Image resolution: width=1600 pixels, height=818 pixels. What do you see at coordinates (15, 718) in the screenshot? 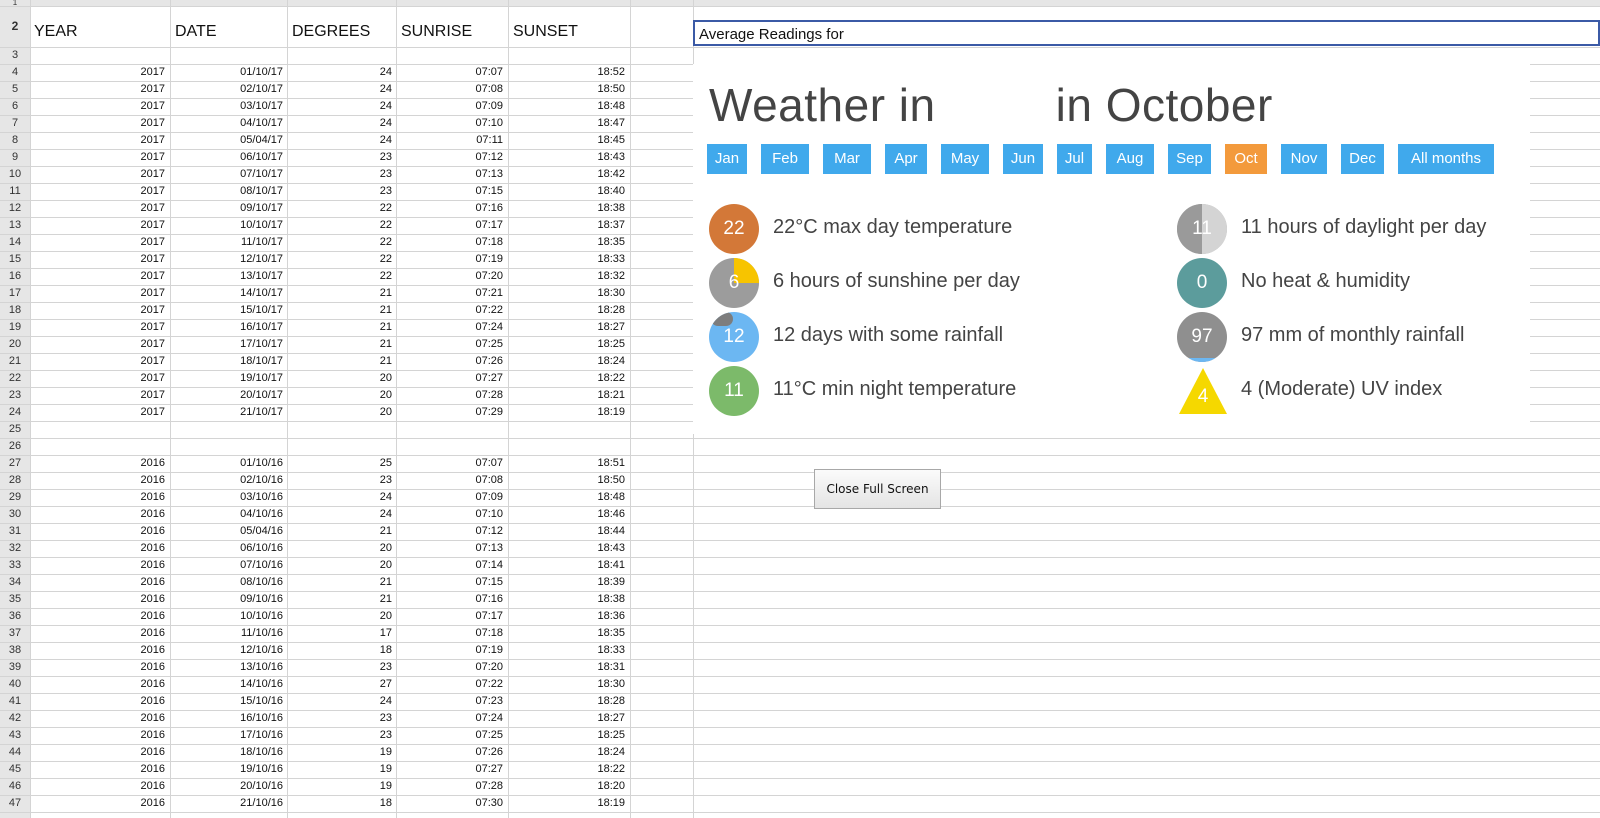
I see `row-number: 42` at bounding box center [15, 718].